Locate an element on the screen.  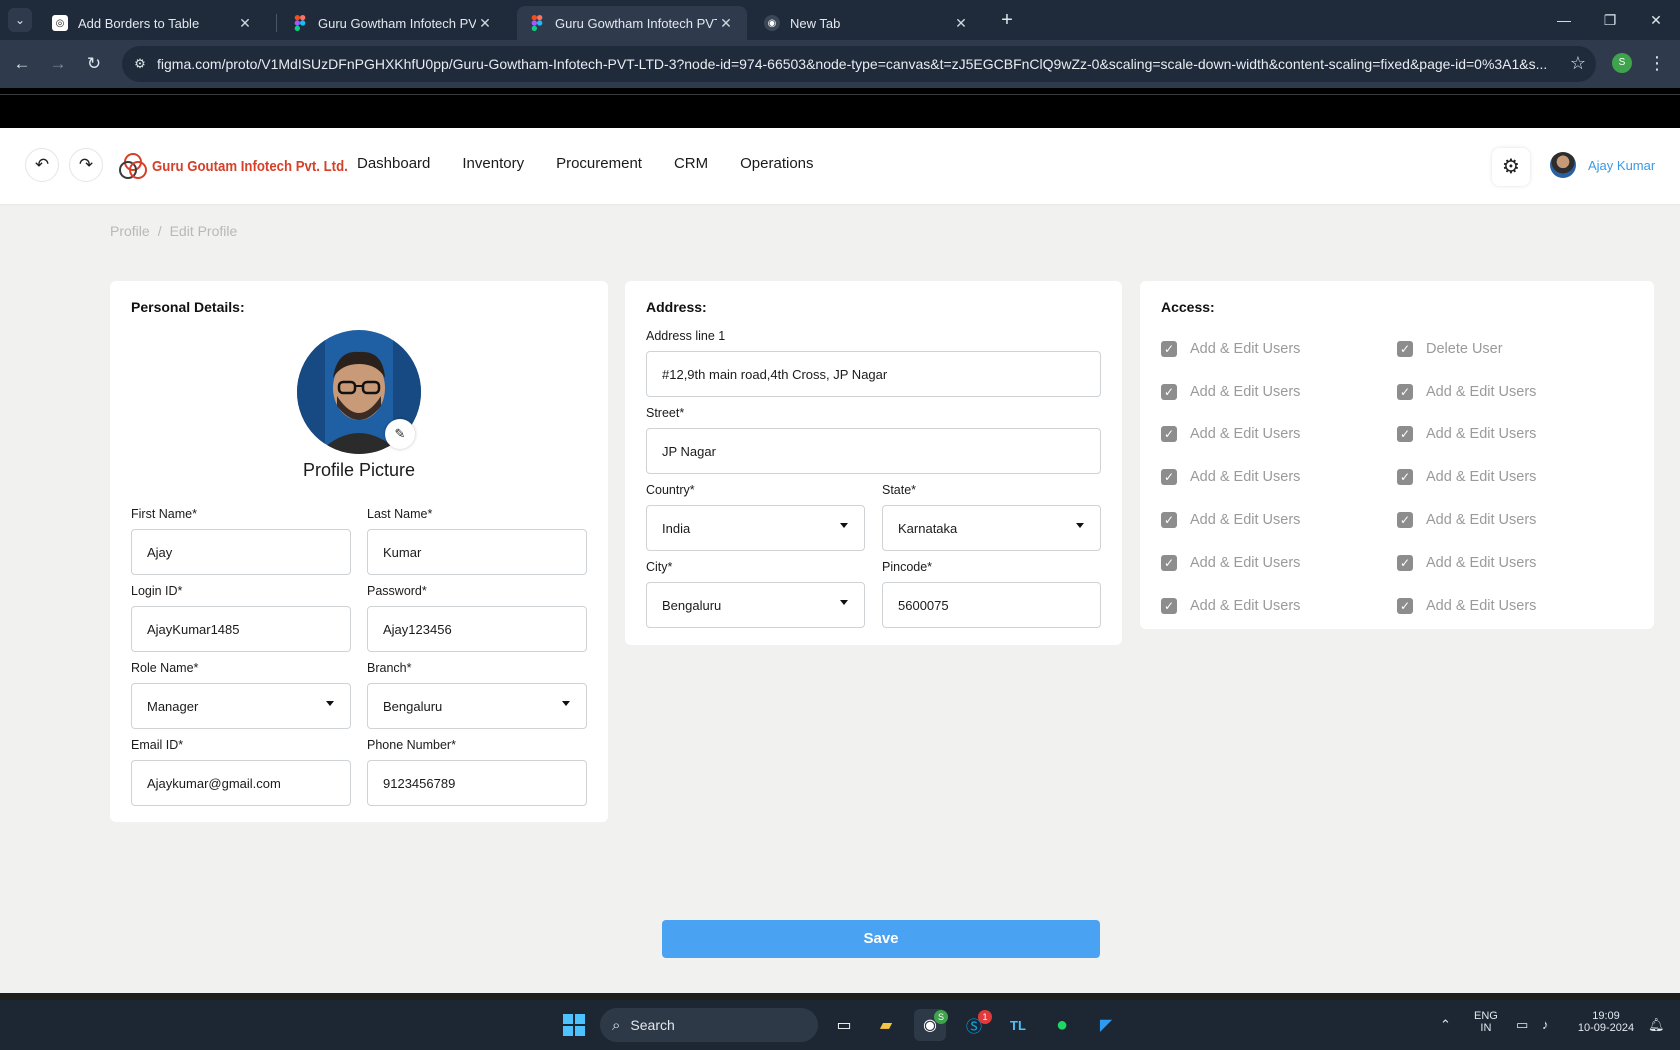
browser-tab-1: ◎ Add Borders to Table ✕ is located at coordinates (153, 23).